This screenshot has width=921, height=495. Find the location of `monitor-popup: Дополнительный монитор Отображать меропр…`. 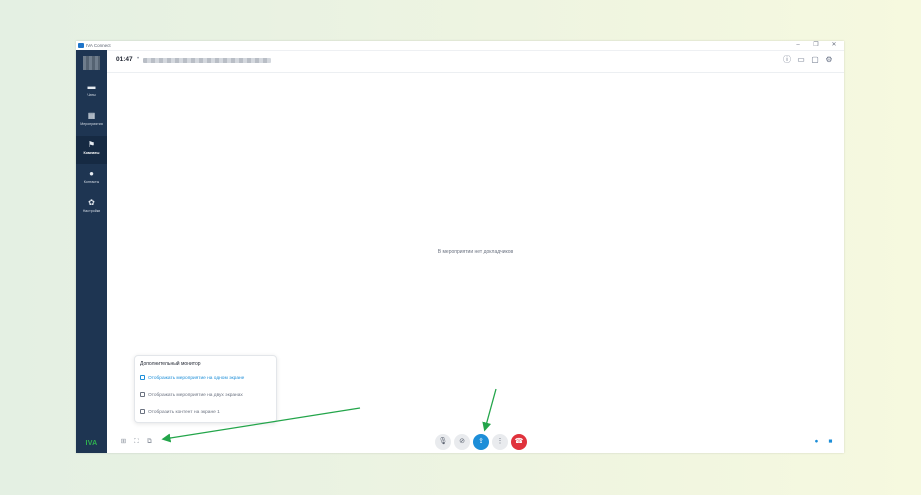

monitor-popup: Дополнительный монитор Отображать меропр… is located at coordinates (205, 389).